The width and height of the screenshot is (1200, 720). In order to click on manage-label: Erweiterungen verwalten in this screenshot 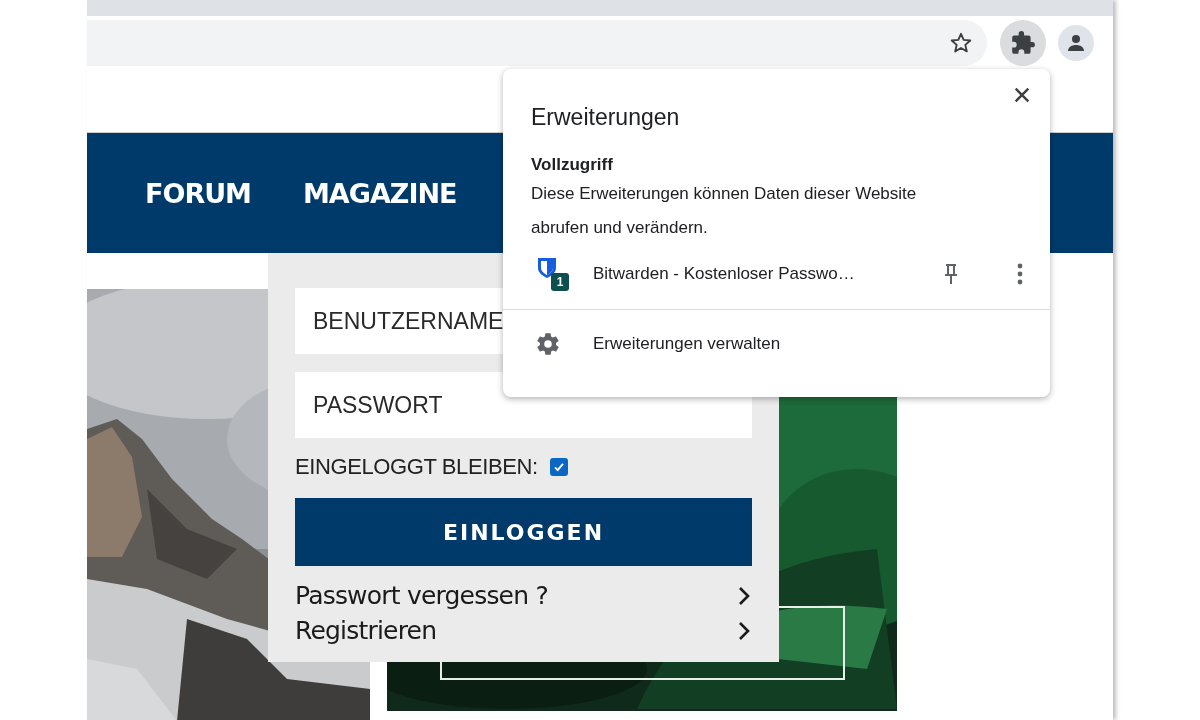, I will do `click(687, 344)`.